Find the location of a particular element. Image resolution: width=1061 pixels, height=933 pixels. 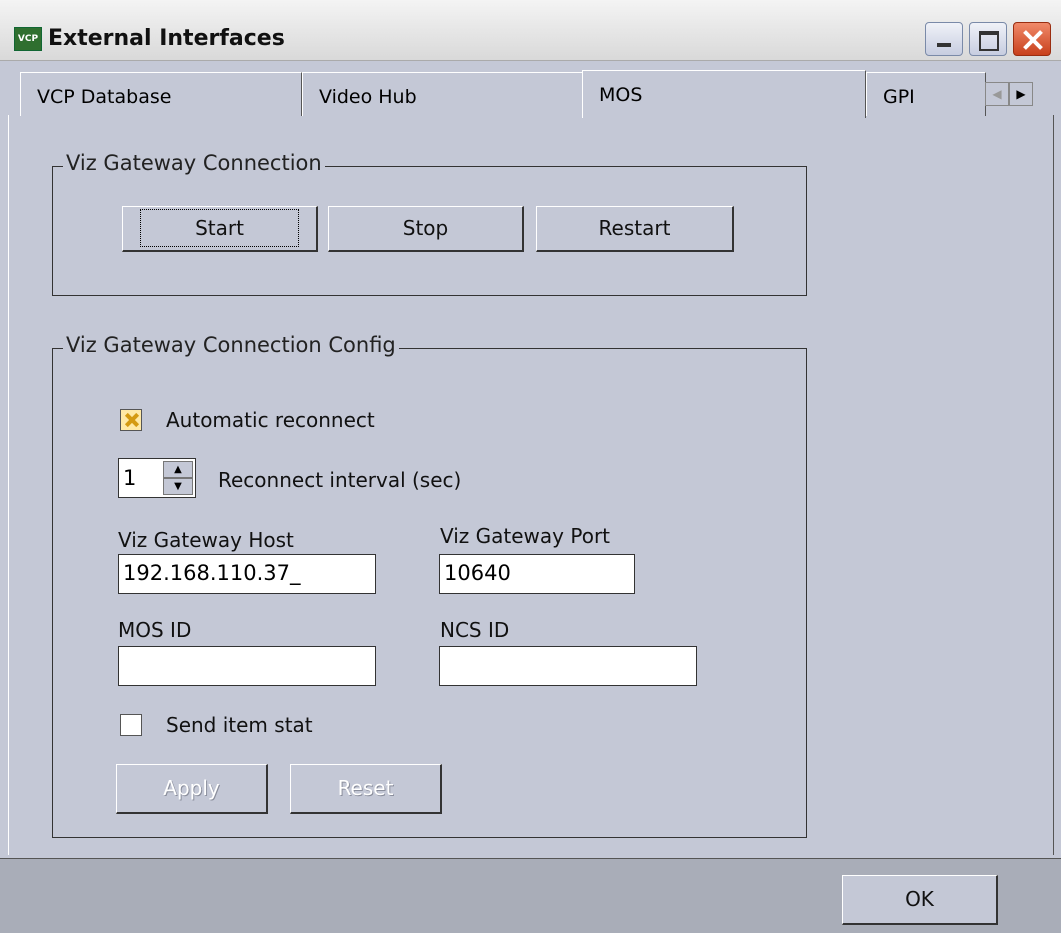

tab-label: MOS is located at coordinates (621, 95).